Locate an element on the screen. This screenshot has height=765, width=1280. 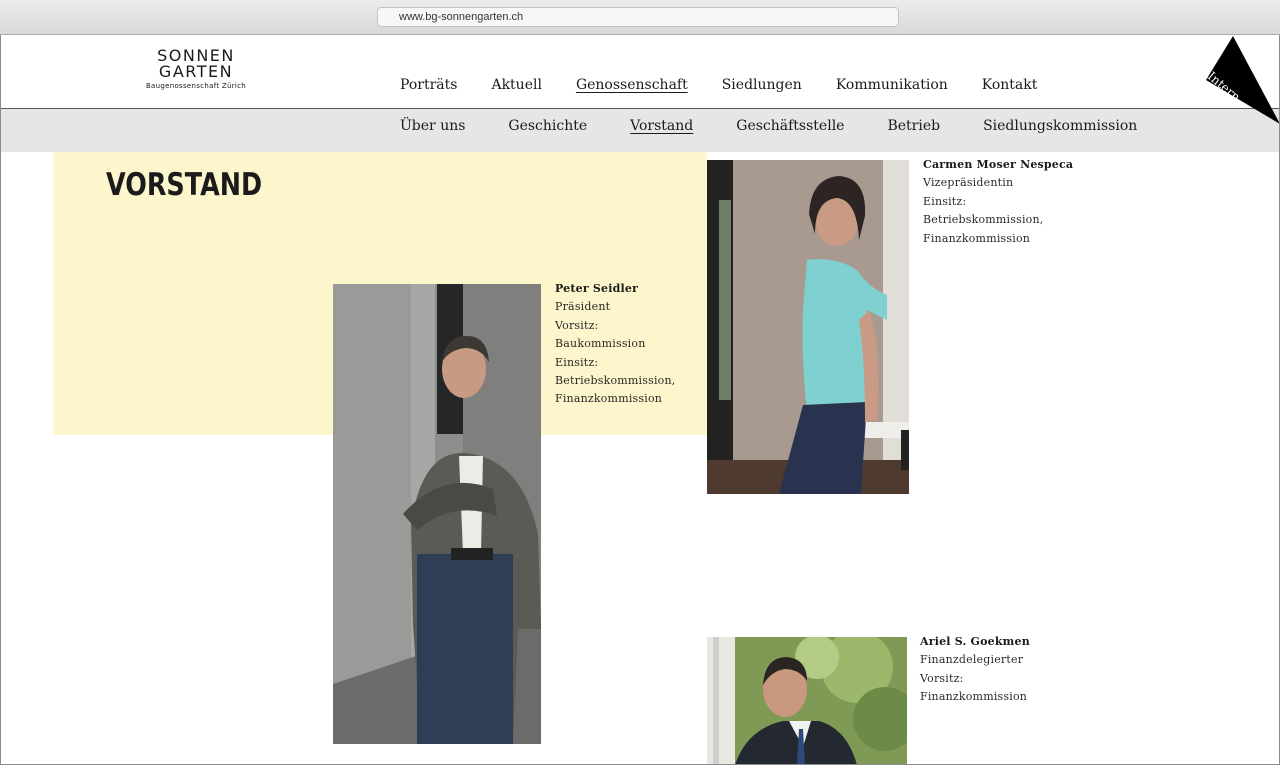
member-photo-carmen-moser-nespeca is located at coordinates (808, 327).